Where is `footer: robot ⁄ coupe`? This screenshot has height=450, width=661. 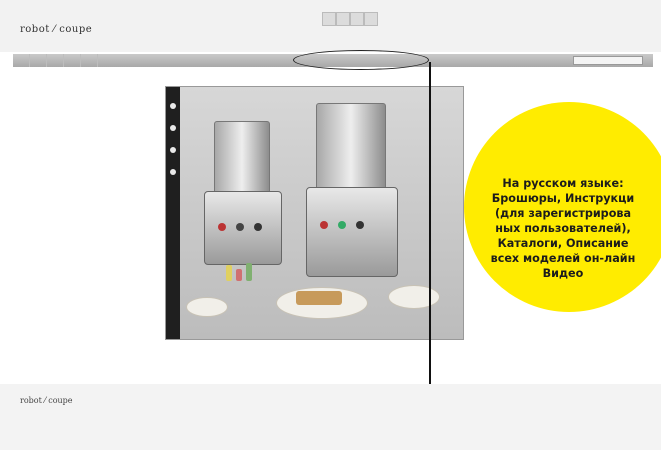
footer: robot ⁄ coupe is located at coordinates (330, 417).